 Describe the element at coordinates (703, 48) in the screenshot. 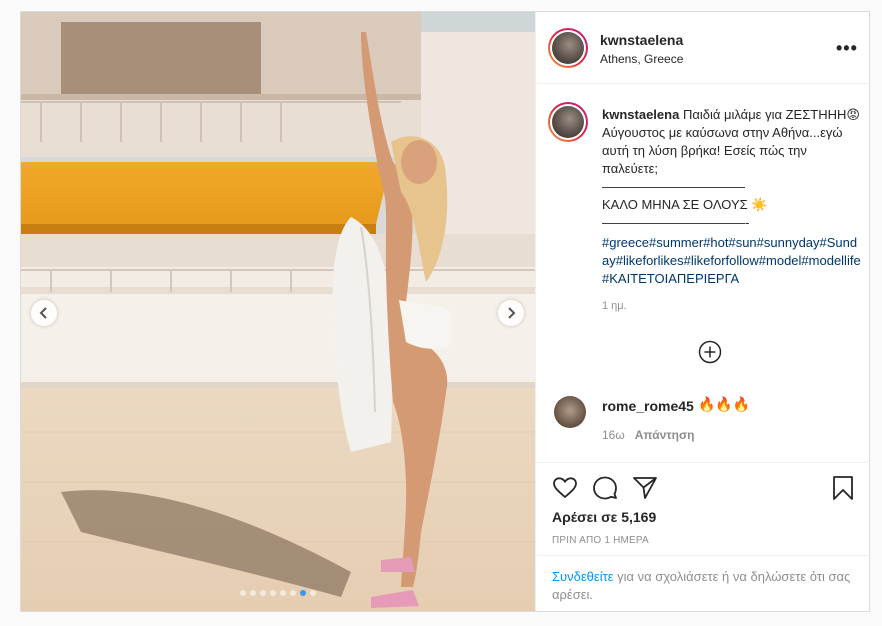

I see `post-header: kwnstaelena Athens, Greece •••` at that location.